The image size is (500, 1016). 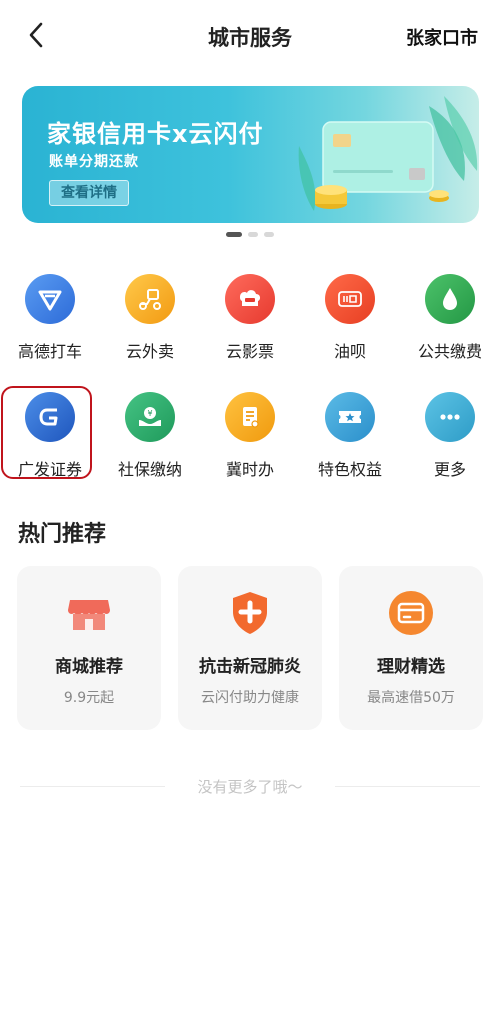 What do you see at coordinates (89, 193) in the screenshot?
I see `banner-detail-button: 查看详情` at bounding box center [89, 193].